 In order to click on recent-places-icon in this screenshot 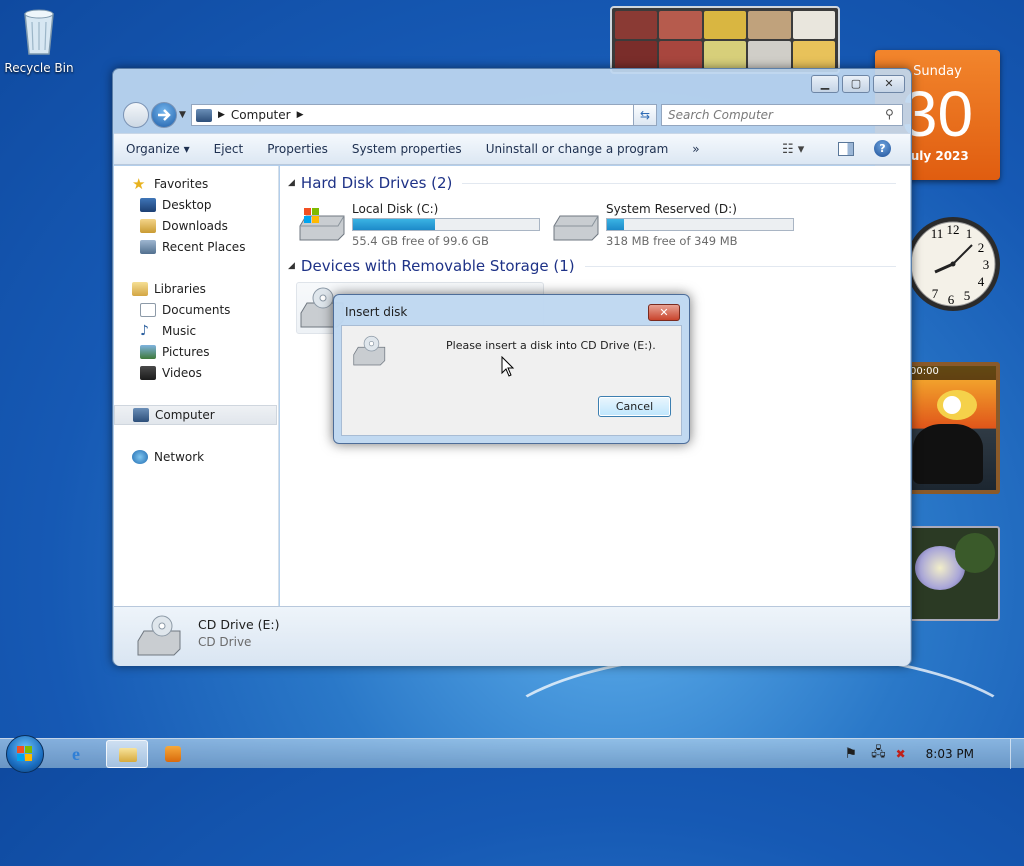, I will do `click(148, 247)`.